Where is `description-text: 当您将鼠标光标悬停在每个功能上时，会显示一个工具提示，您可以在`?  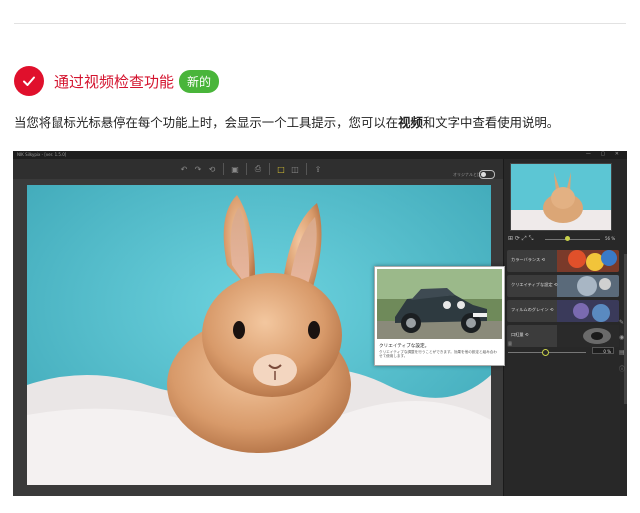
description-text: 当您将鼠标光标悬停在每个功能上时，会显示一个工具提示，您可以在 is located at coordinates (206, 122).